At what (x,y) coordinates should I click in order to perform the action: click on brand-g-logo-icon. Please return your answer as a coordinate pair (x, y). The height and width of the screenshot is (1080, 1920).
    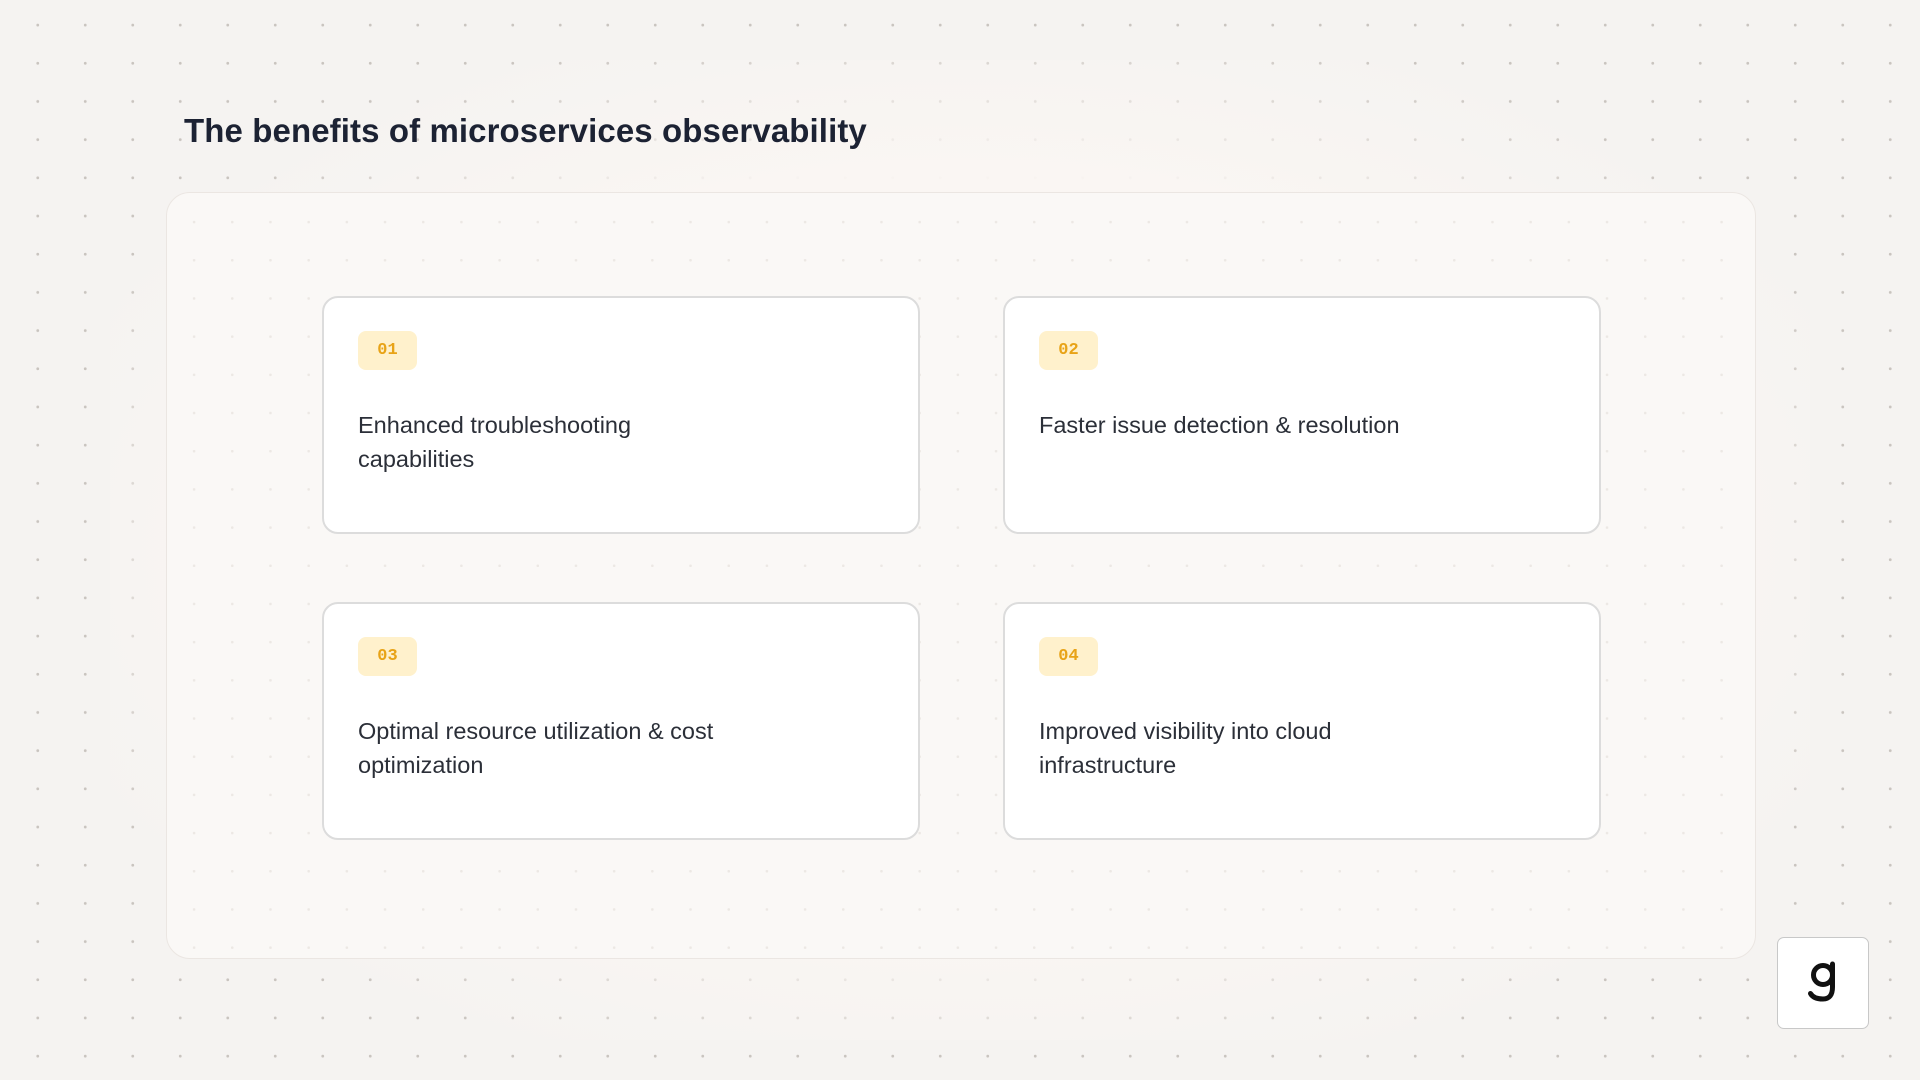
    Looking at the image, I should click on (1821, 981).